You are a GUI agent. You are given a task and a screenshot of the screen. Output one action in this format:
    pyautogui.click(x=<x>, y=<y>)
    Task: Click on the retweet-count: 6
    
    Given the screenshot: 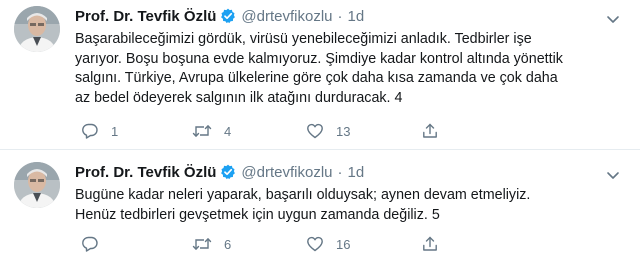 What is the action you would take?
    pyautogui.click(x=228, y=244)
    